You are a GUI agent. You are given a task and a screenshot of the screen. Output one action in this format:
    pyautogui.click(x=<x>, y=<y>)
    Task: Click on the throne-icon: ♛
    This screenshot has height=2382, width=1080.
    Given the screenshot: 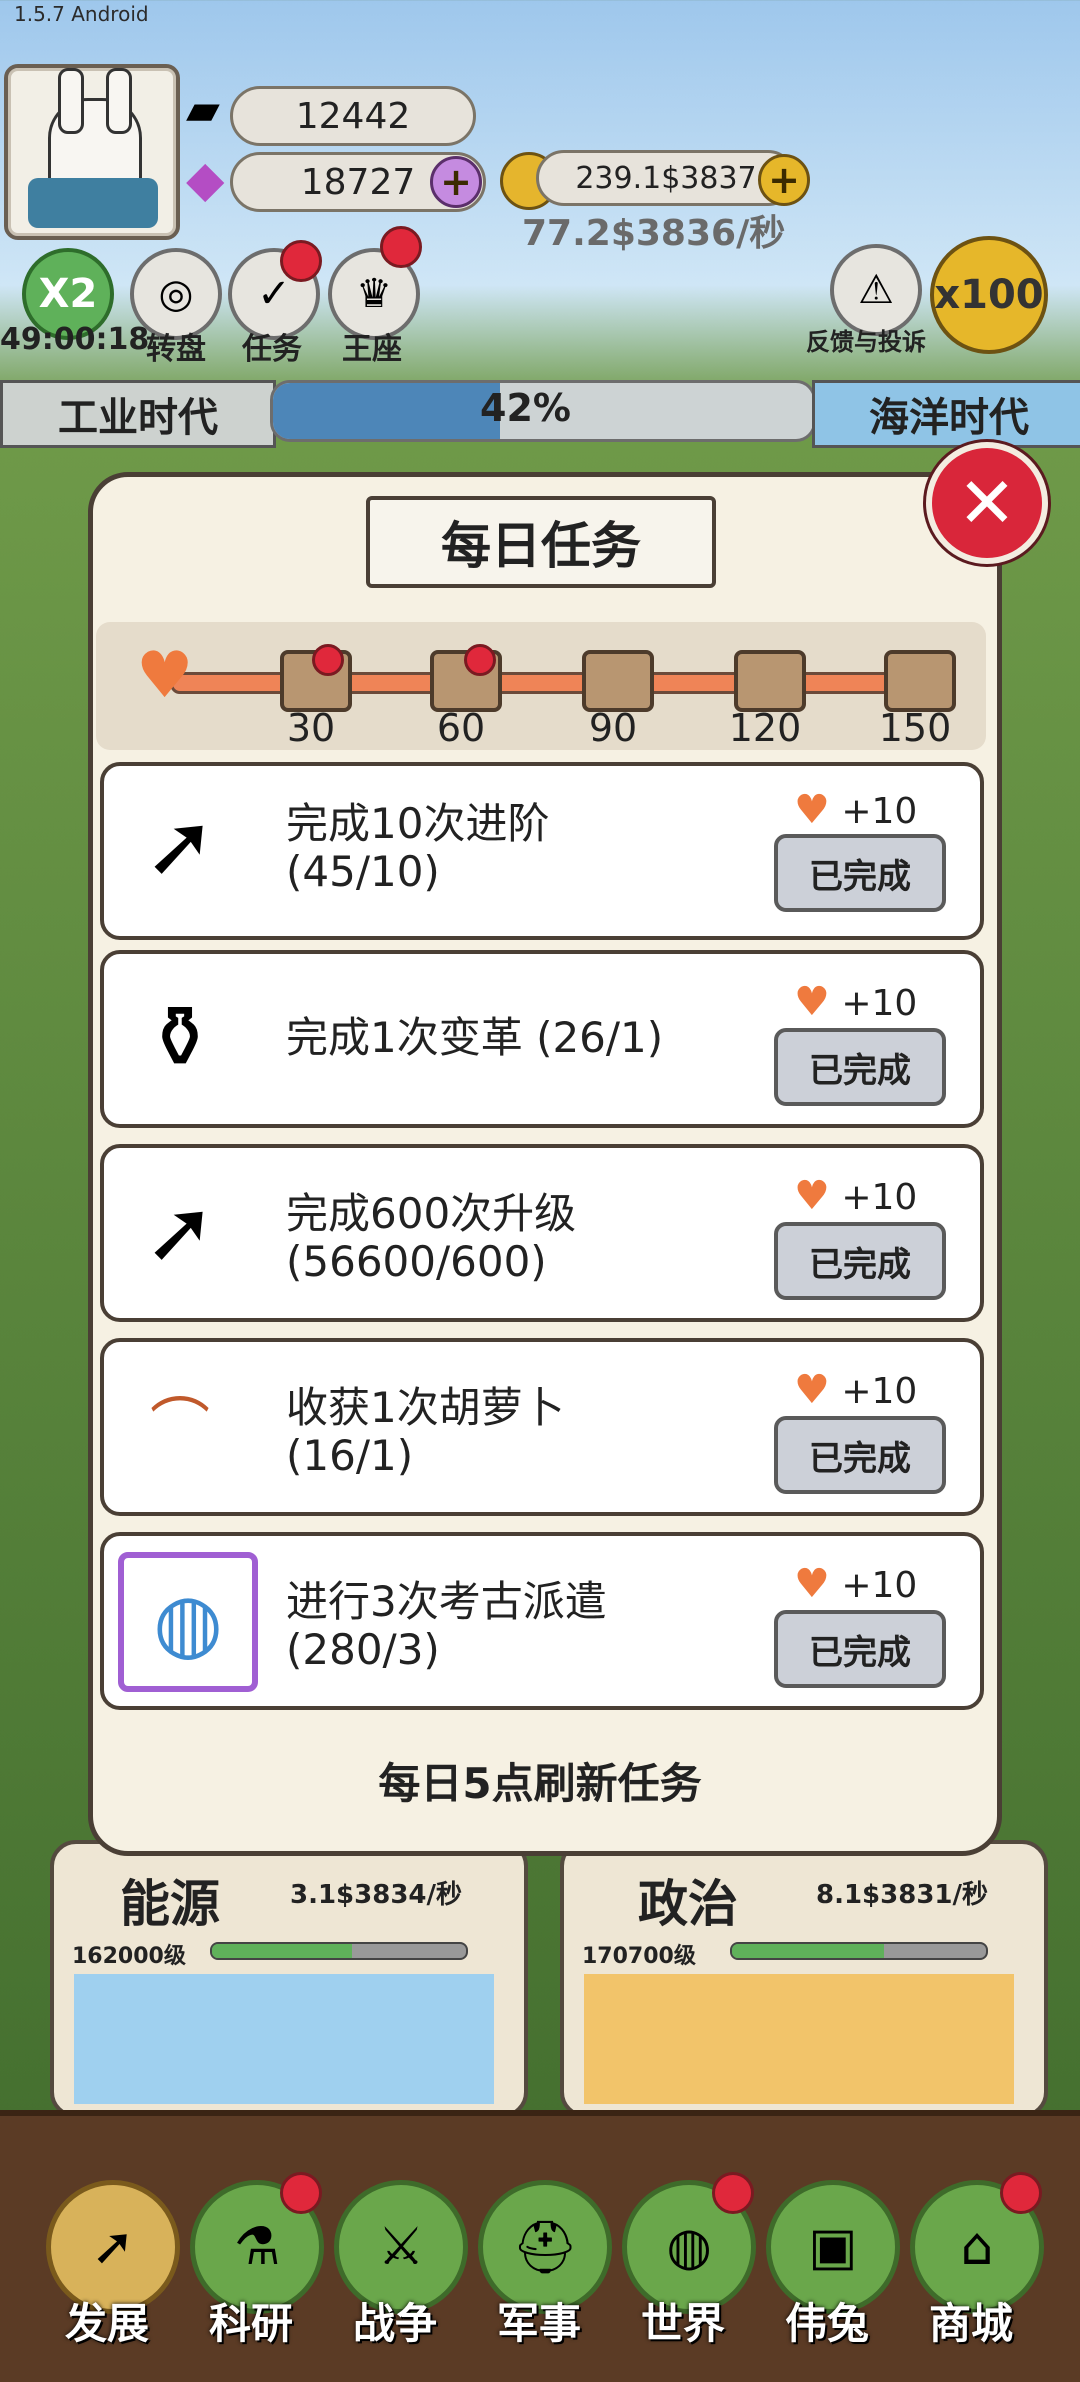 What is the action you would take?
    pyautogui.click(x=374, y=294)
    